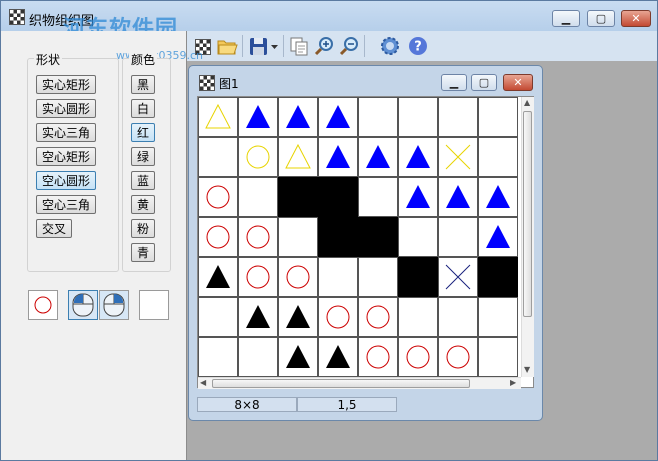 This screenshot has height=461, width=658. What do you see at coordinates (43, 305) in the screenshot?
I see `current-shape-preview` at bounding box center [43, 305].